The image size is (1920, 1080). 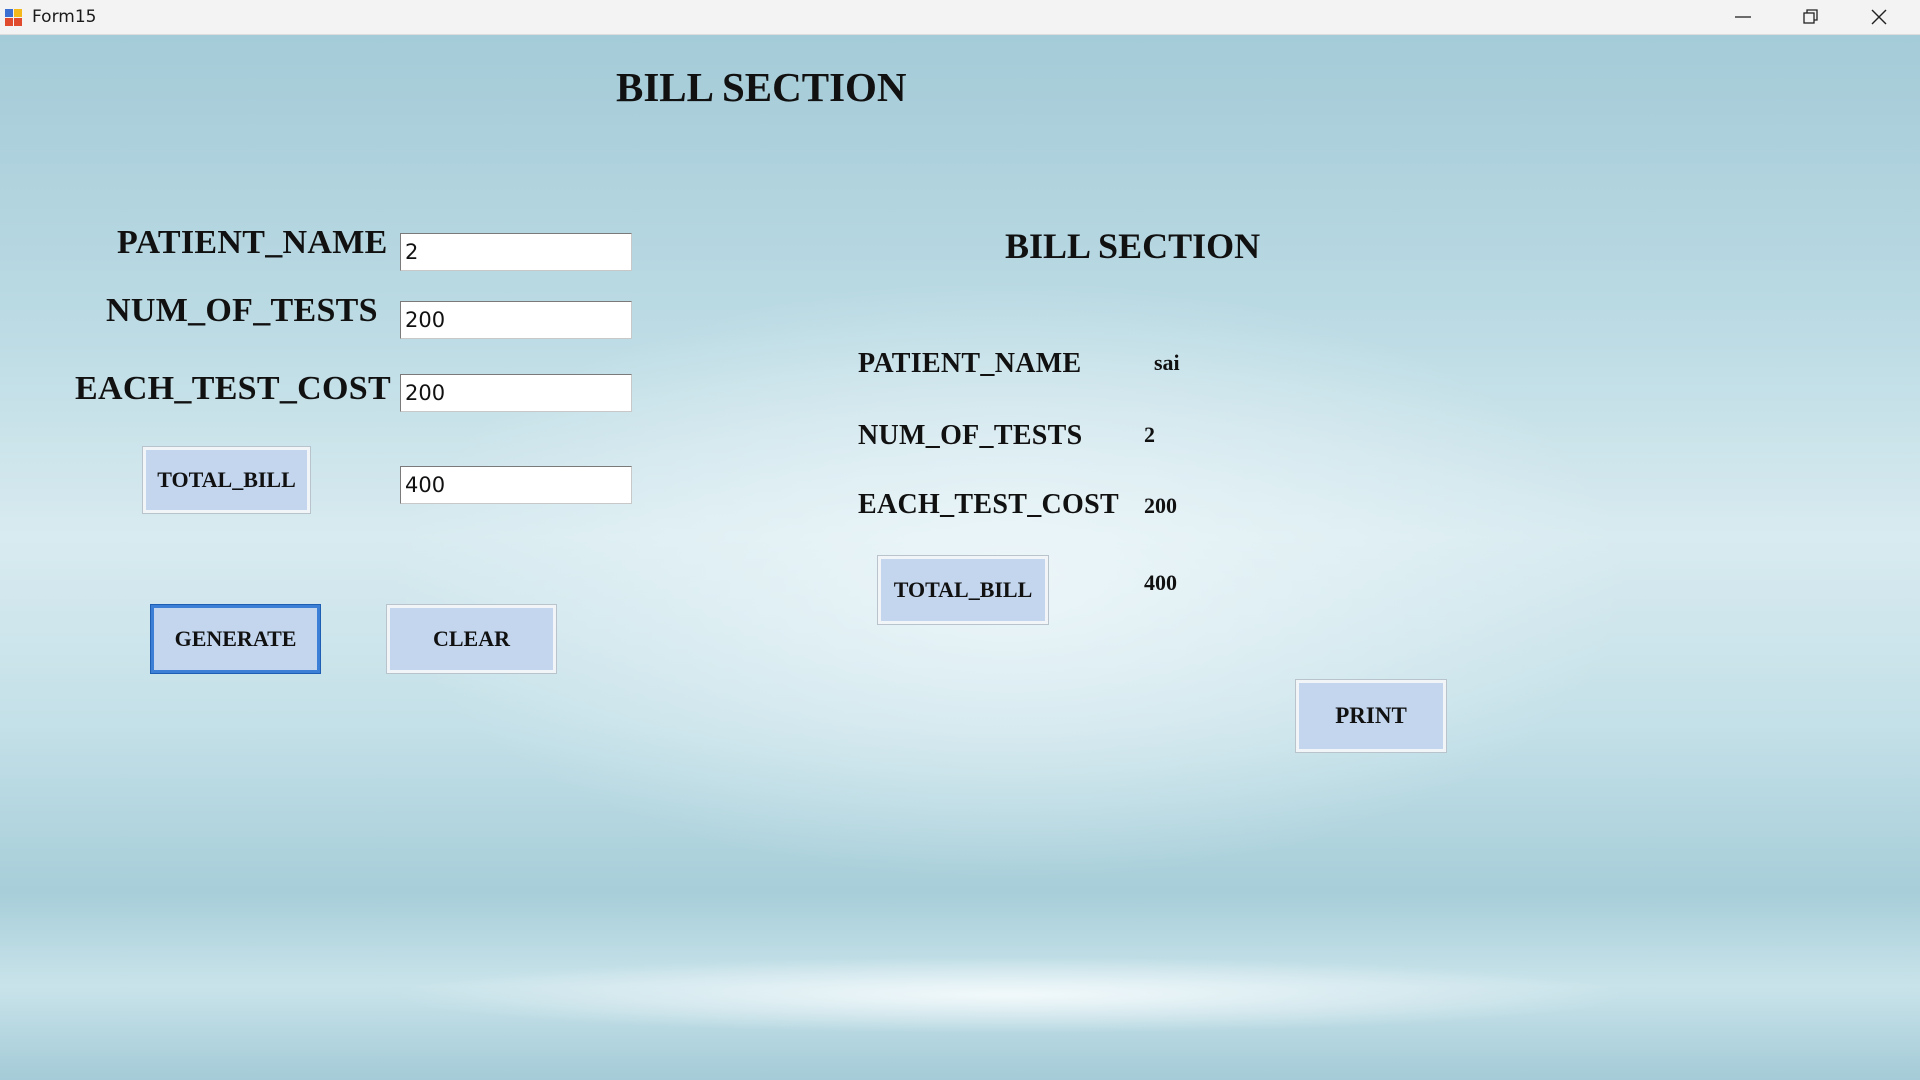 What do you see at coordinates (970, 363) in the screenshot?
I see `bill-patient-name-label: PATIENT_NAME` at bounding box center [970, 363].